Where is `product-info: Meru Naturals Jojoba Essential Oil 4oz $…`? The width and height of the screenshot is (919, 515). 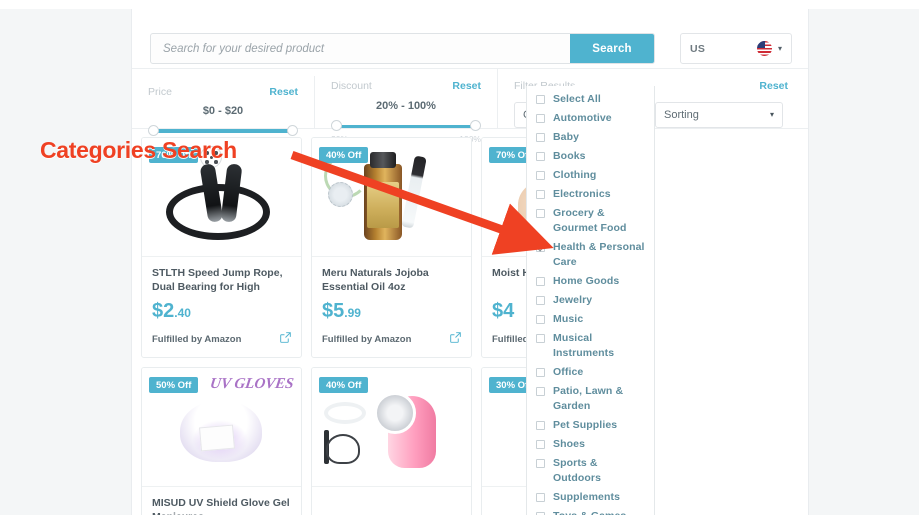 product-info: Meru Naturals Jojoba Essential Oil 4oz $… is located at coordinates (391, 307).